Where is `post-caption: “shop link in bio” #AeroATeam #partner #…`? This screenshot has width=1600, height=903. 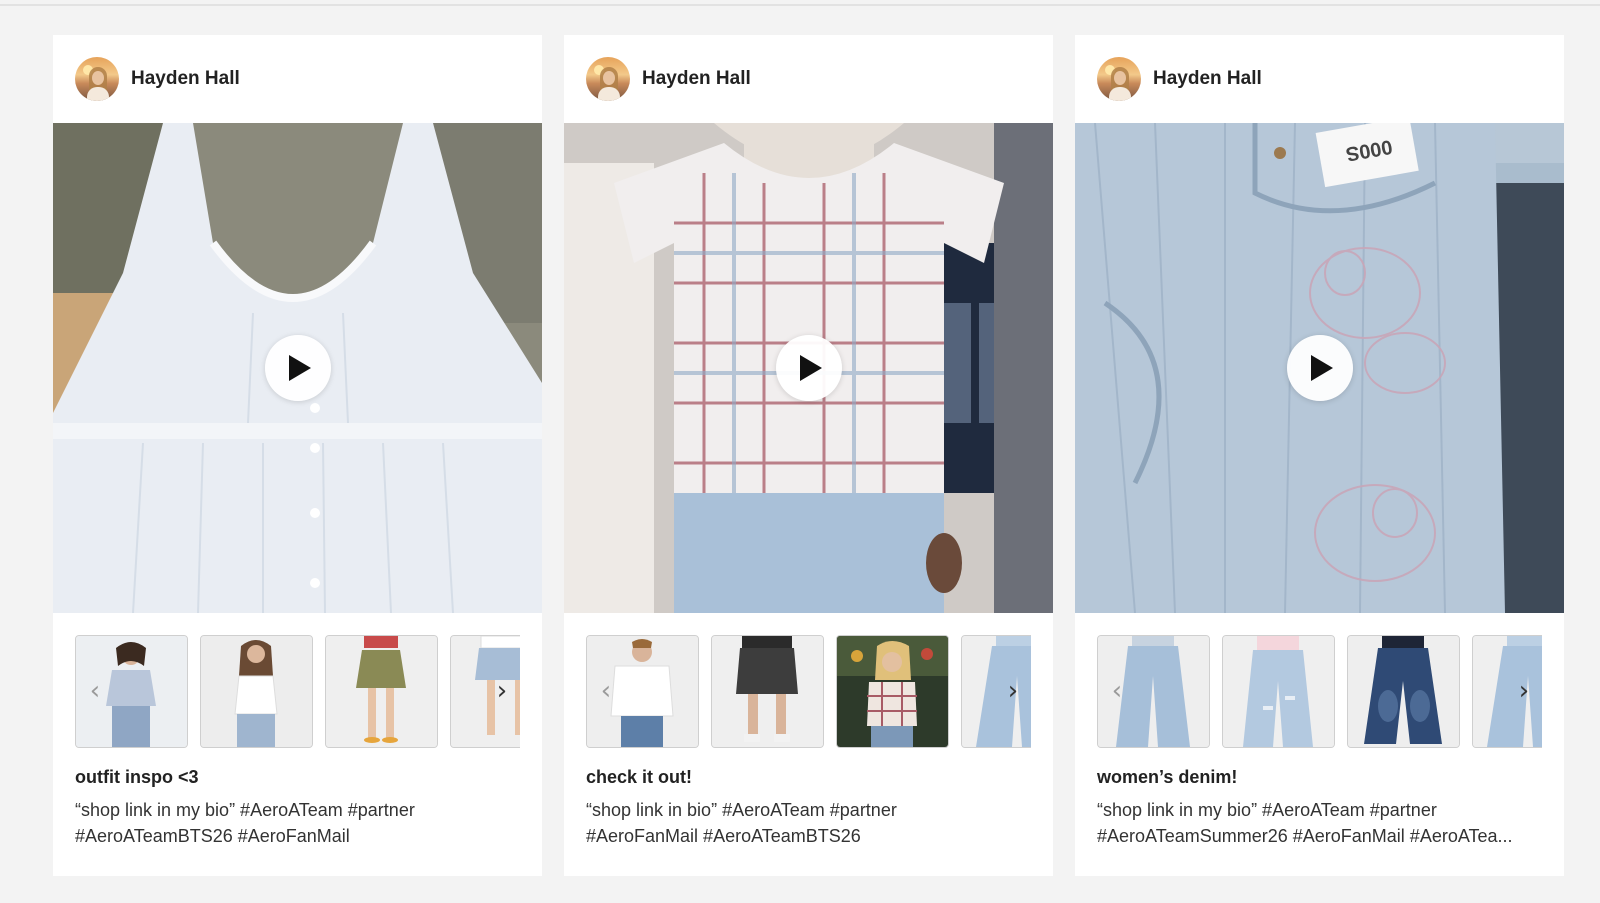 post-caption: “shop link in bio” #AeroATeam #partner #… is located at coordinates (811, 823).